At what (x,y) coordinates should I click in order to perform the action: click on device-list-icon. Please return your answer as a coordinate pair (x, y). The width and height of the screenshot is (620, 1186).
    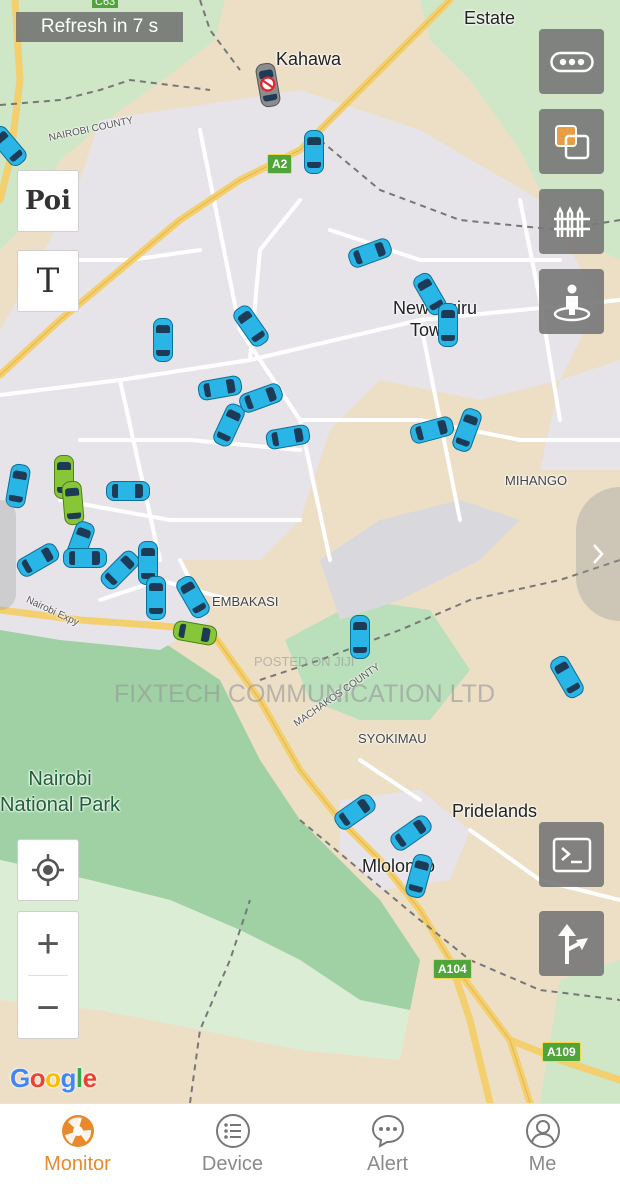
    Looking at the image, I should click on (232, 1131).